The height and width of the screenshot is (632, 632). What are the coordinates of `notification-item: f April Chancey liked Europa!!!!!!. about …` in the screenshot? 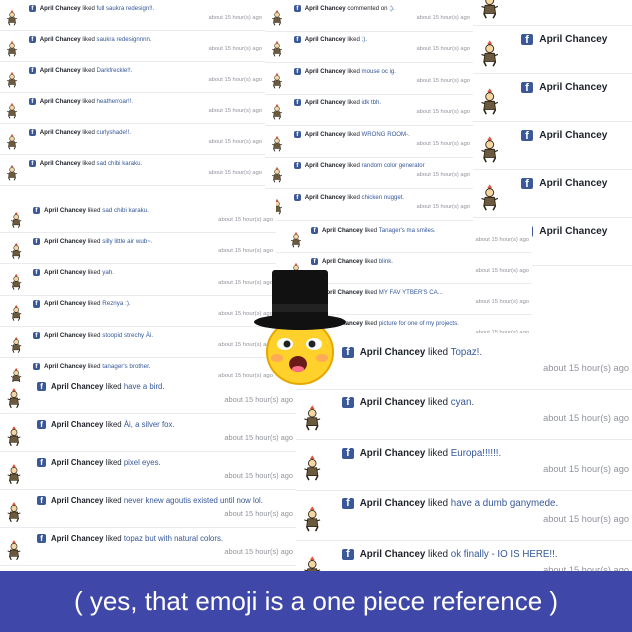 It's located at (464, 465).